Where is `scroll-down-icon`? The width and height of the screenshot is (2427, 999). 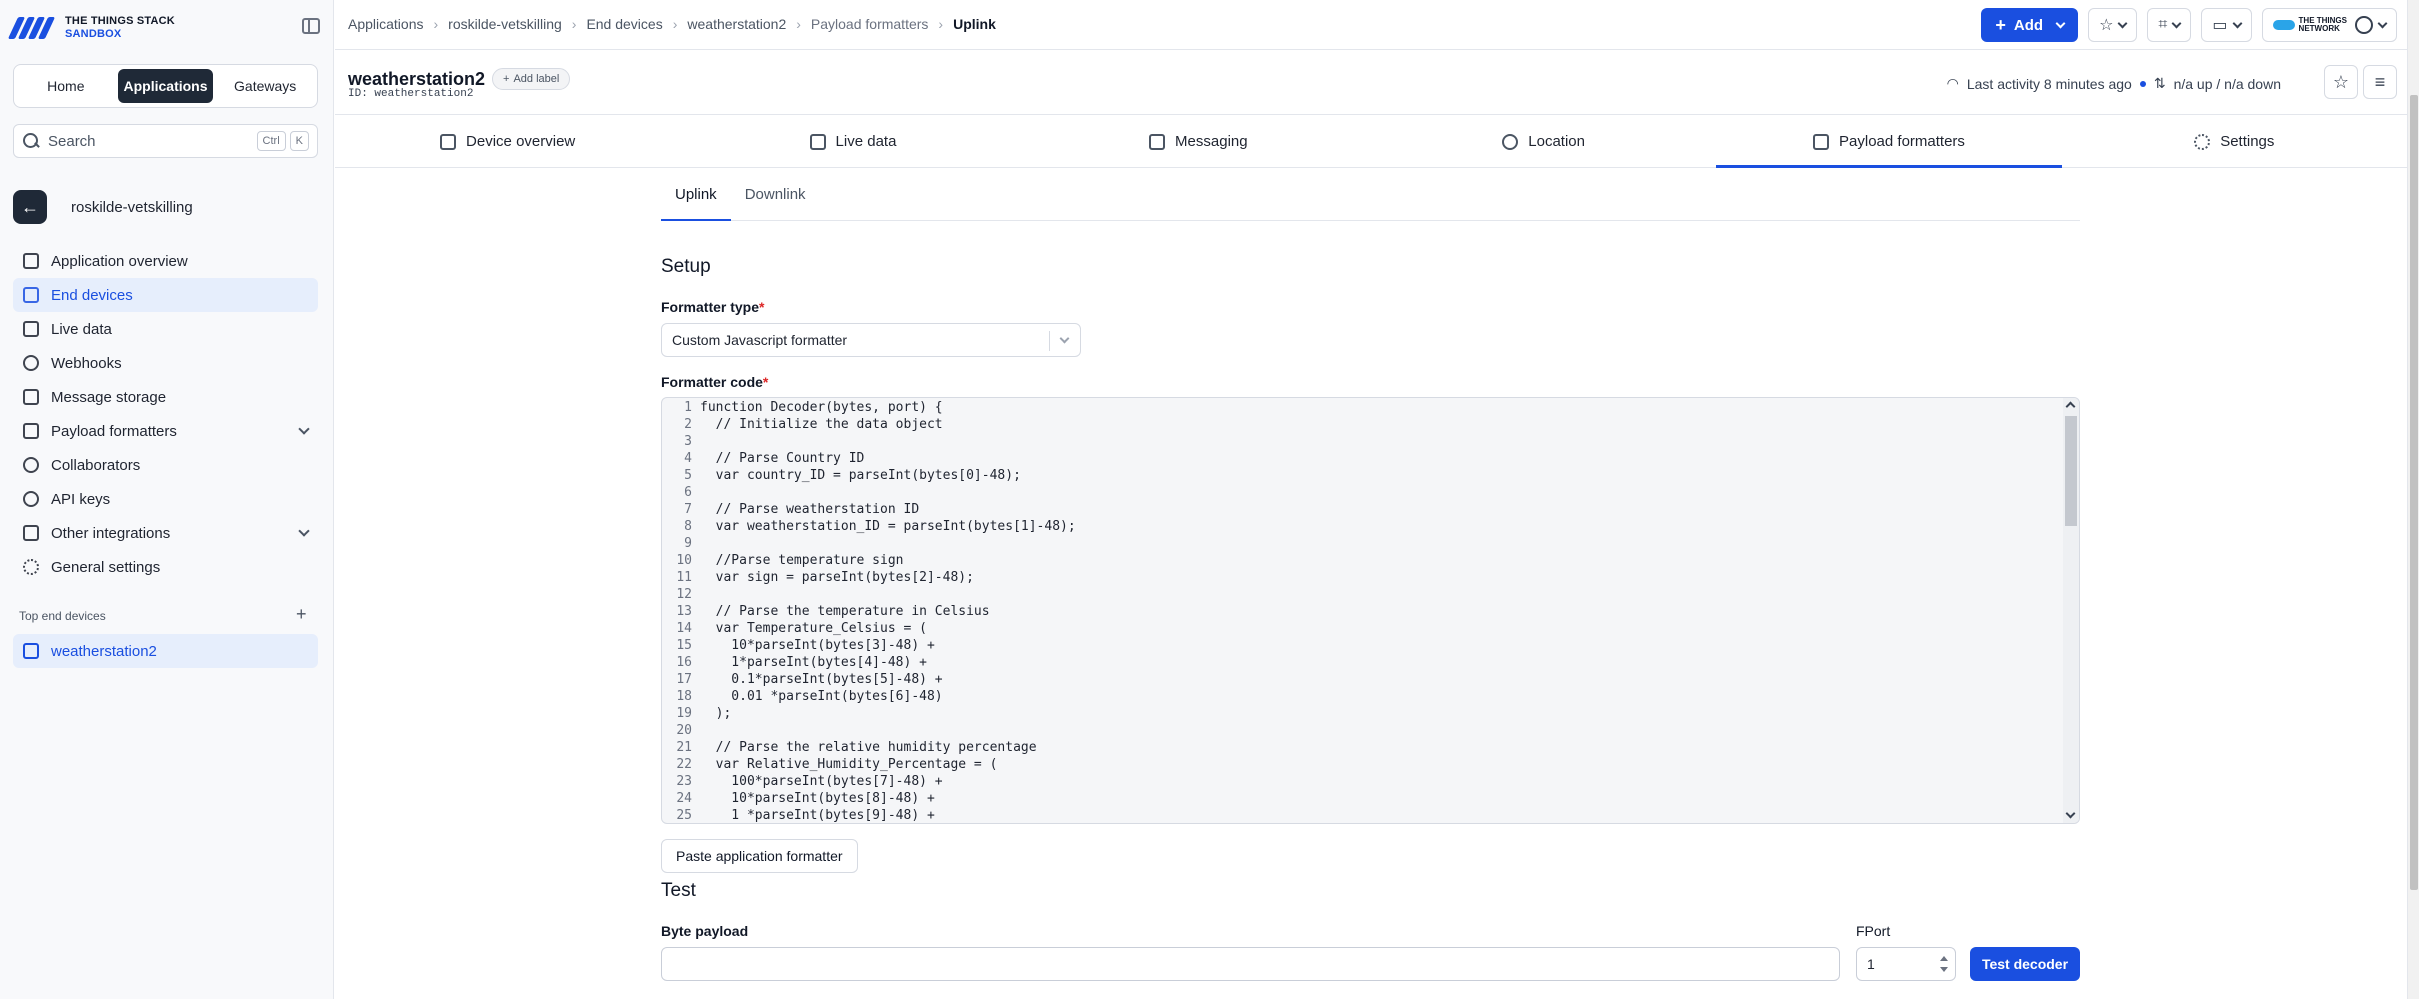
scroll-down-icon is located at coordinates (2070, 813).